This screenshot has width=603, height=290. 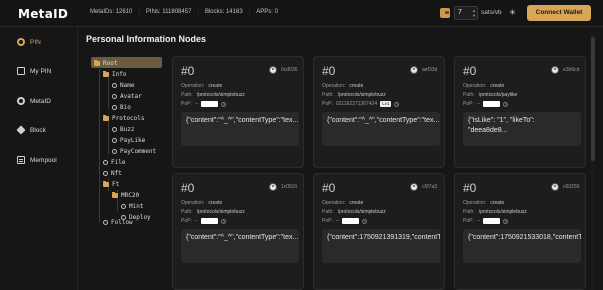 I want to click on tree-node-paycomment: PayComment, so click(x=134, y=151).